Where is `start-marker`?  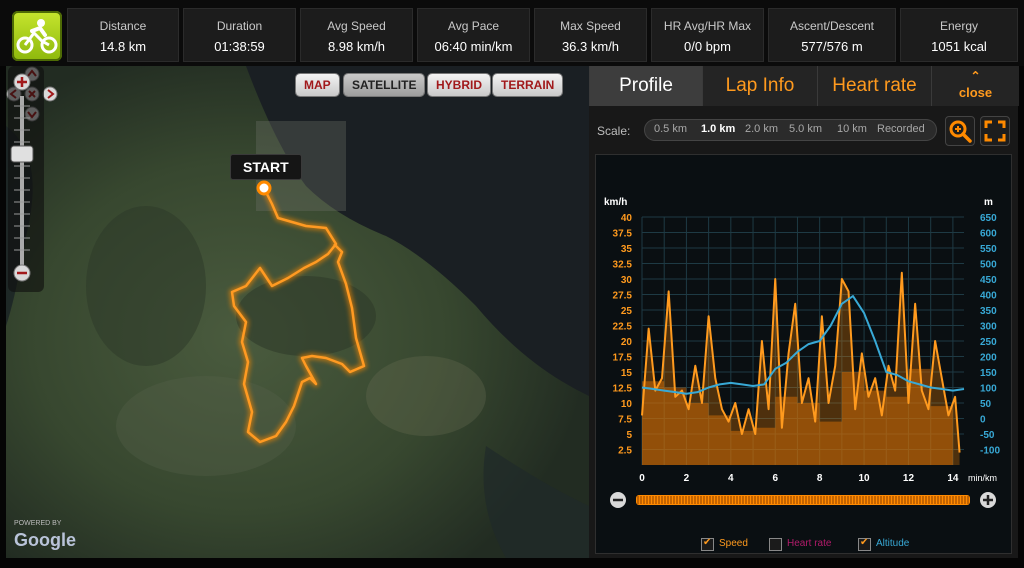 start-marker is located at coordinates (264, 188).